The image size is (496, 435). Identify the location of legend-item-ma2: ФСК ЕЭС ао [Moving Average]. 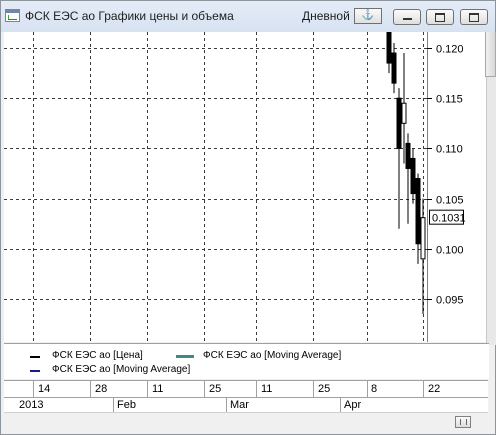
(121, 369).